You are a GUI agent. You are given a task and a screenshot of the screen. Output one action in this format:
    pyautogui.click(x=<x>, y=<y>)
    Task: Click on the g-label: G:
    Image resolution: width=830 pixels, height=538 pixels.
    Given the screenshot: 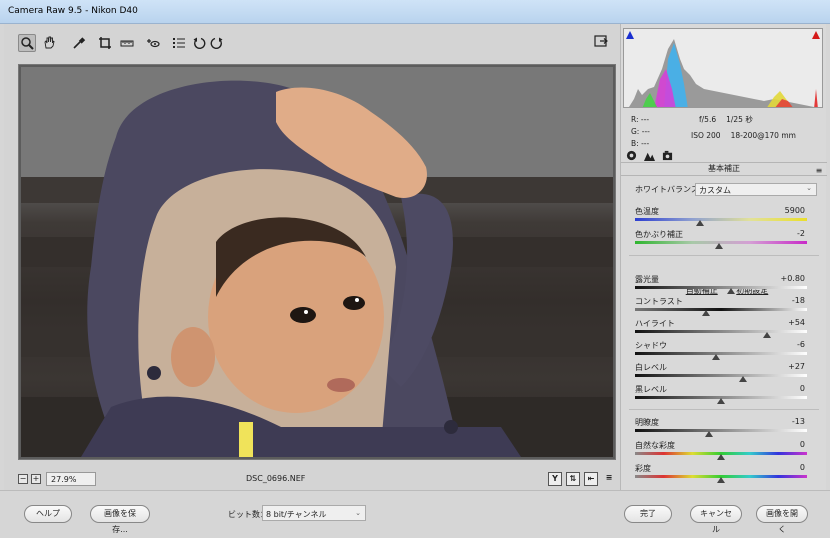 What is the action you would take?
    pyautogui.click(x=635, y=131)
    